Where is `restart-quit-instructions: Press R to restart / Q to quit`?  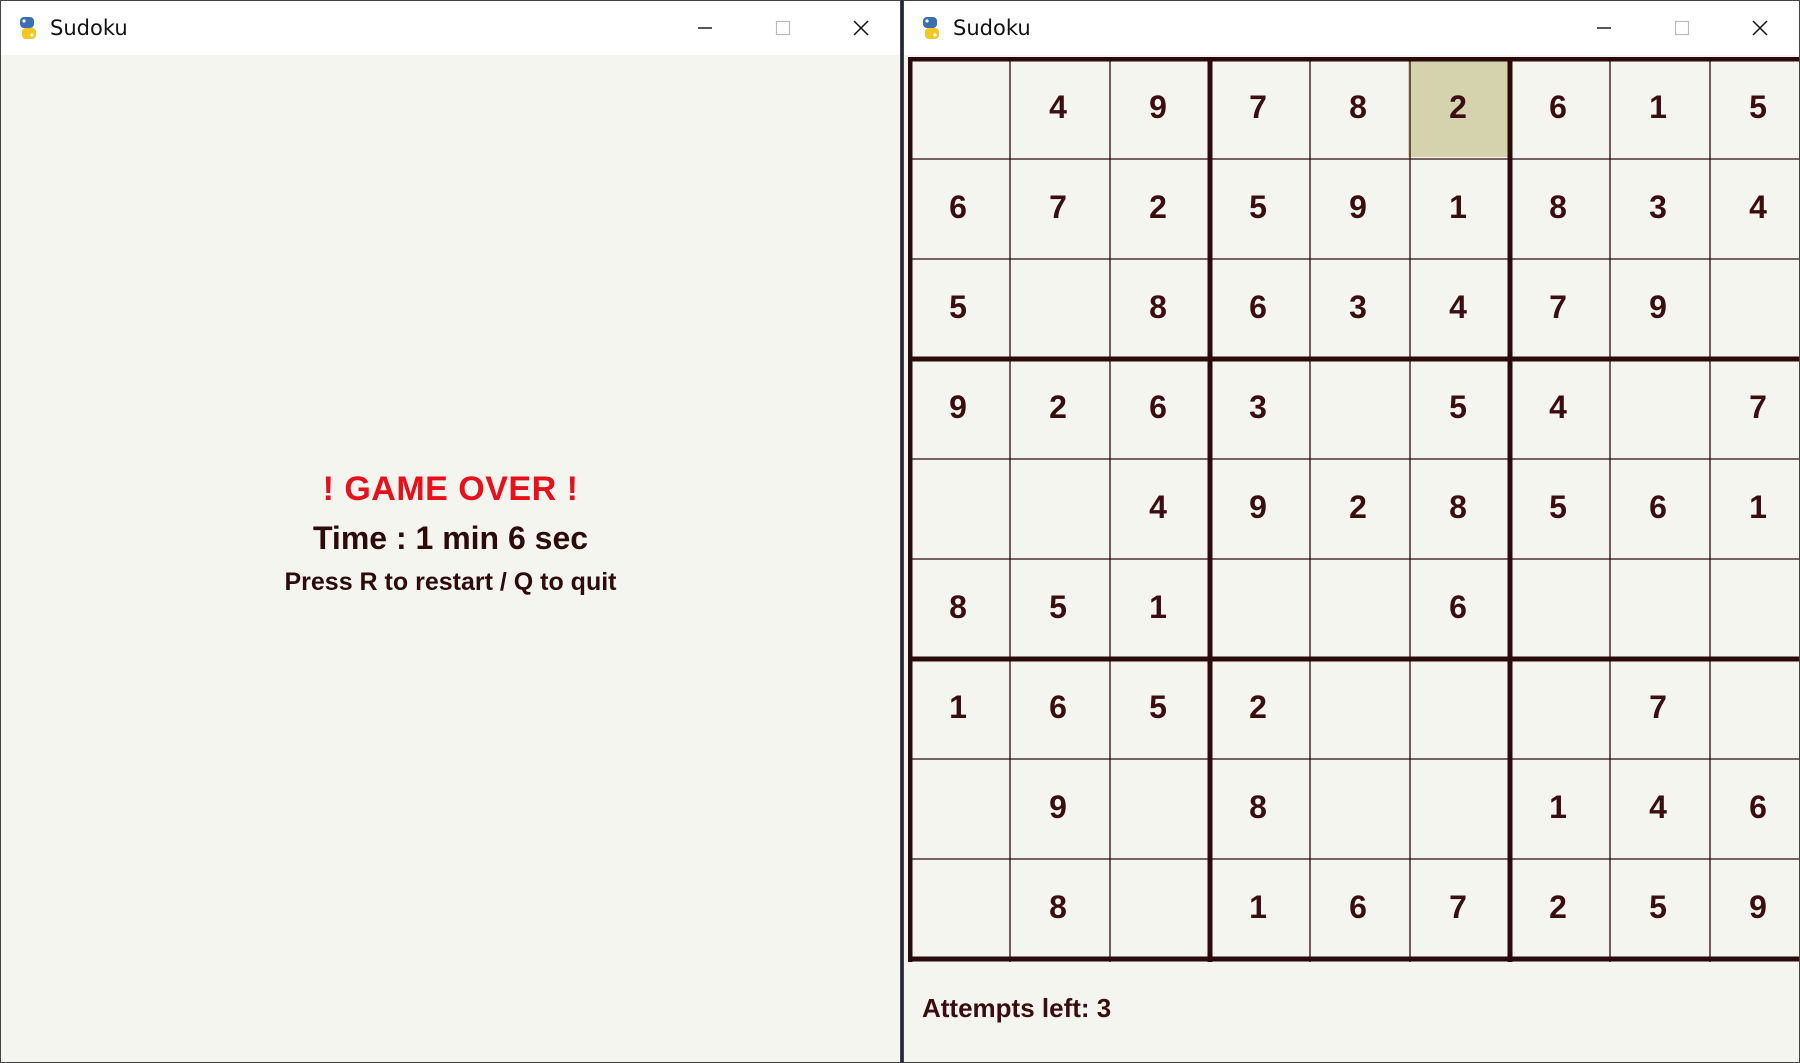 restart-quit-instructions: Press R to restart / Q to quit is located at coordinates (450, 582).